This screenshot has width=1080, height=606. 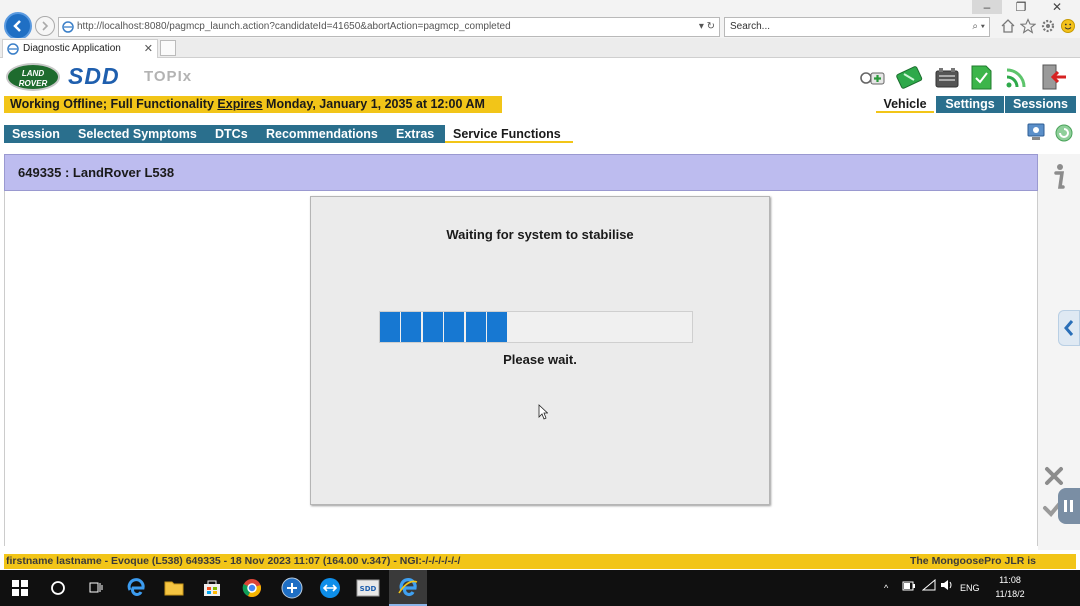 I want to click on back-button, so click(x=18, y=26).